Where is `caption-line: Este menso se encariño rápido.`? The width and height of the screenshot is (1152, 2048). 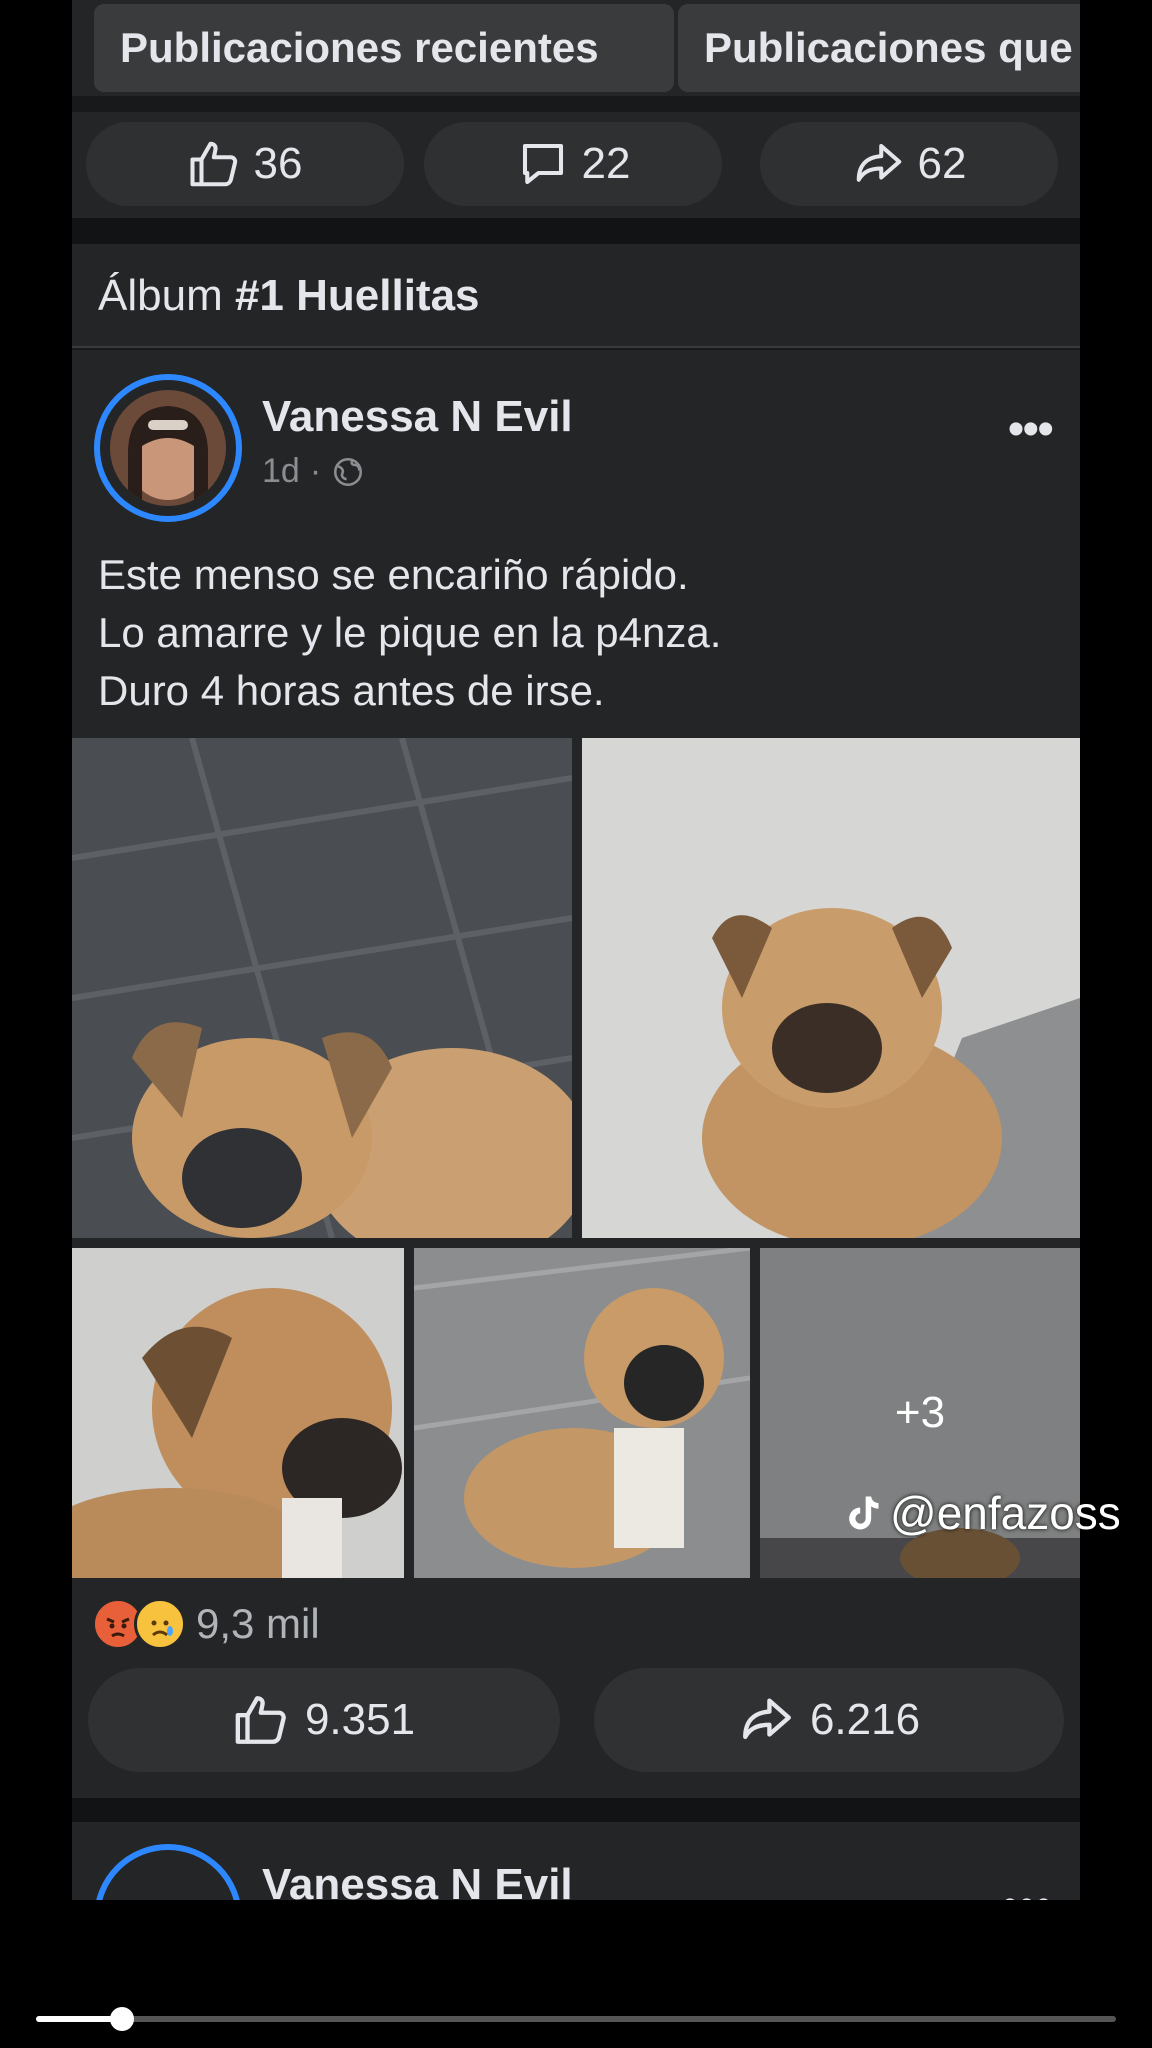 caption-line: Este menso se encariño rápido. is located at coordinates (393, 574).